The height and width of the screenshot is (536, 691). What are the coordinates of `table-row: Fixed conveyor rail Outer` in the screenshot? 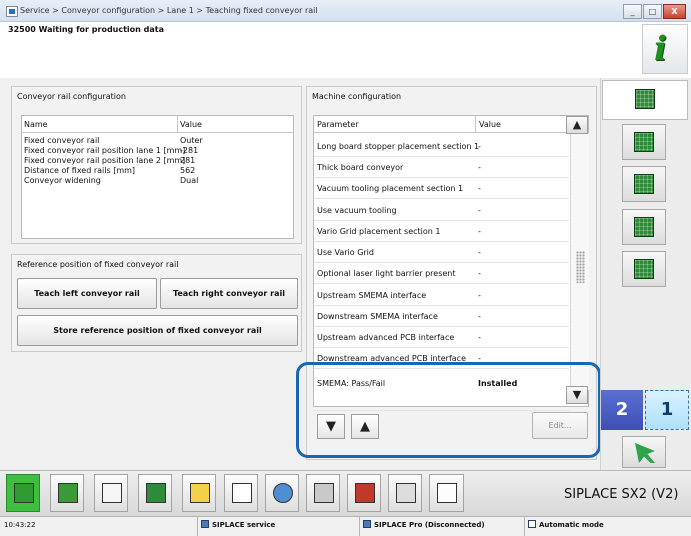 It's located at (157, 141).